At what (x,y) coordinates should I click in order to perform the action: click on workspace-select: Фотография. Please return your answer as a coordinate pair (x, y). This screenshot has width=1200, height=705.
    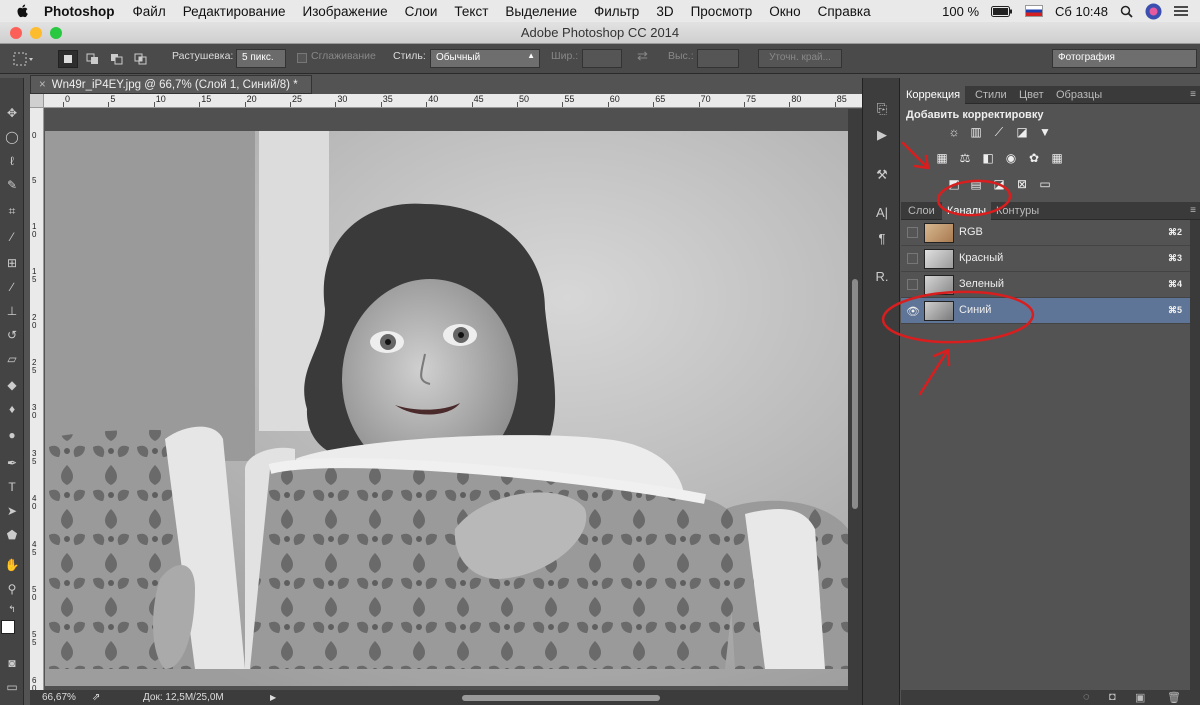
    Looking at the image, I should click on (1124, 58).